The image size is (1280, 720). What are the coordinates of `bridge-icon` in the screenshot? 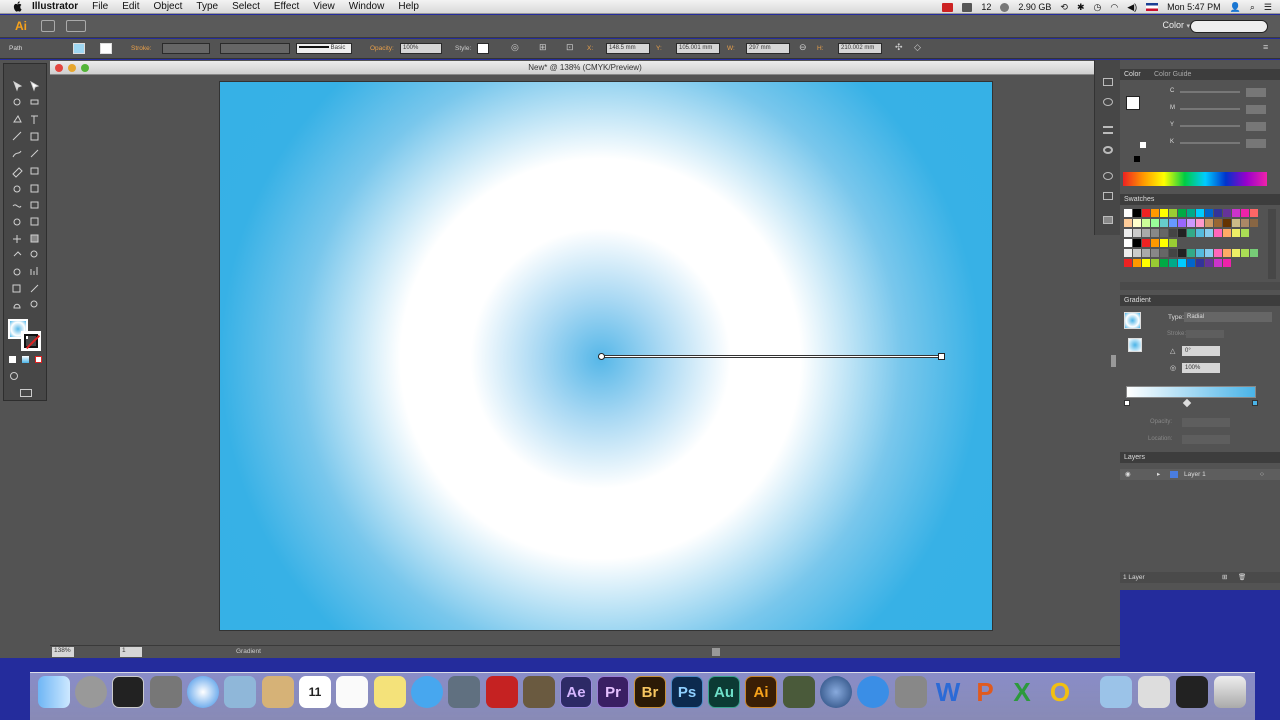 It's located at (48, 26).